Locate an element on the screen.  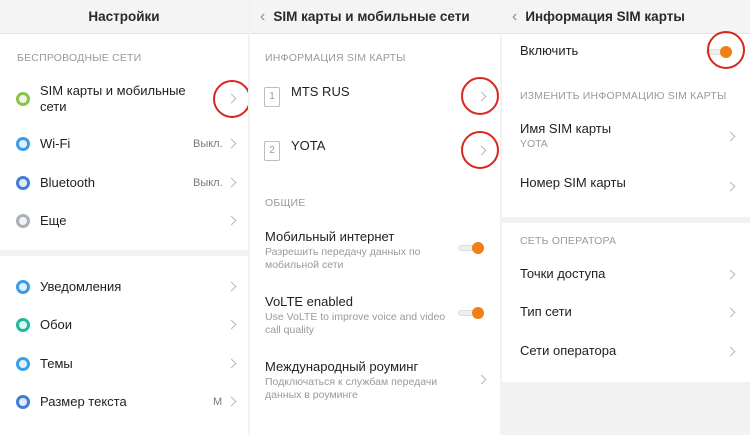
menu-item-more: Еще is located at coordinates (124, 221).